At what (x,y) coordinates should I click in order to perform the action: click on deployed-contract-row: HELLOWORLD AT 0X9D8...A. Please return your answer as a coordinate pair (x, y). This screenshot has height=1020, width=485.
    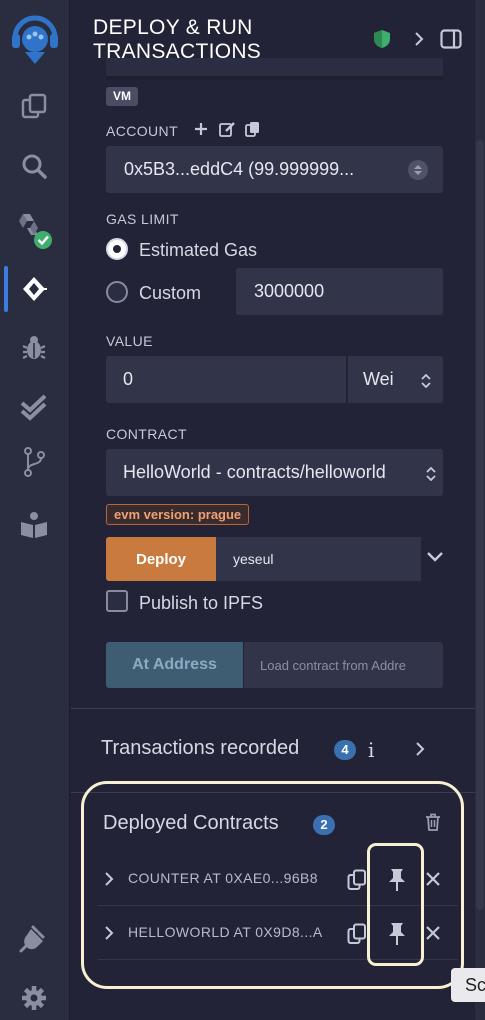
    Looking at the image, I should click on (278, 934).